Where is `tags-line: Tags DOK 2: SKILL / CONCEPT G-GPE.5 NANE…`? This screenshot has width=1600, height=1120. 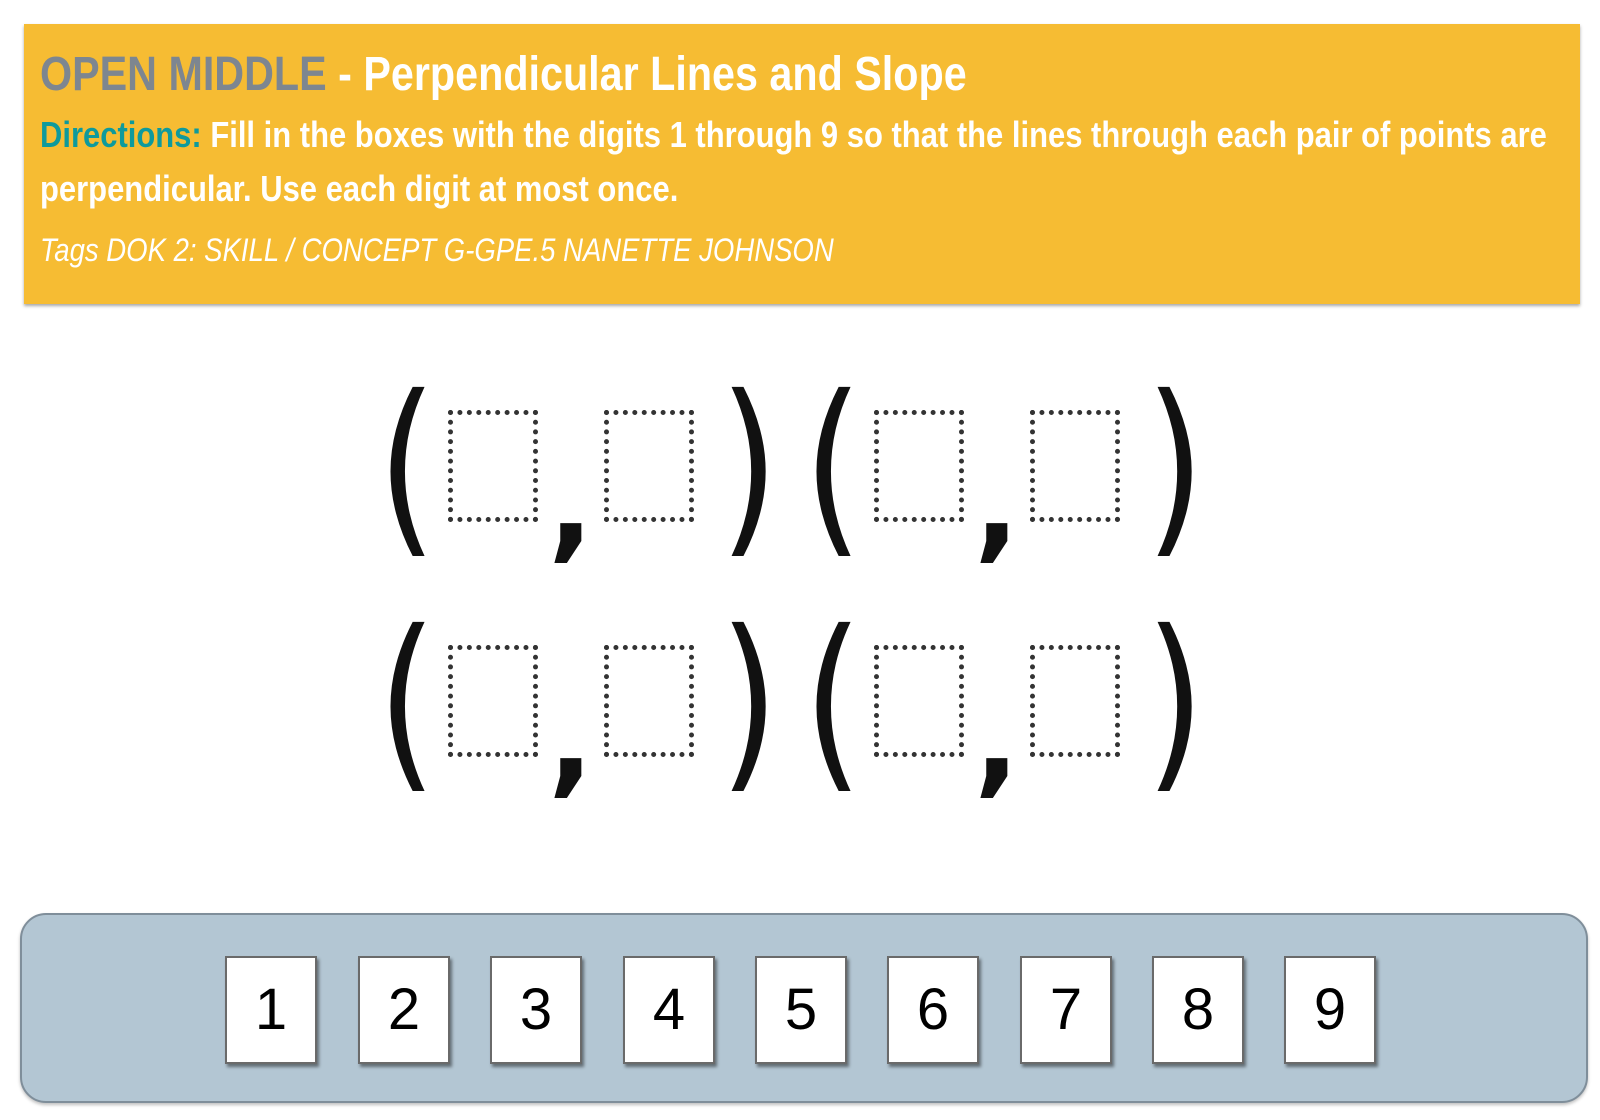 tags-line: Tags DOK 2: SKILL / CONCEPT G-GPE.5 NANE… is located at coordinates (437, 250).